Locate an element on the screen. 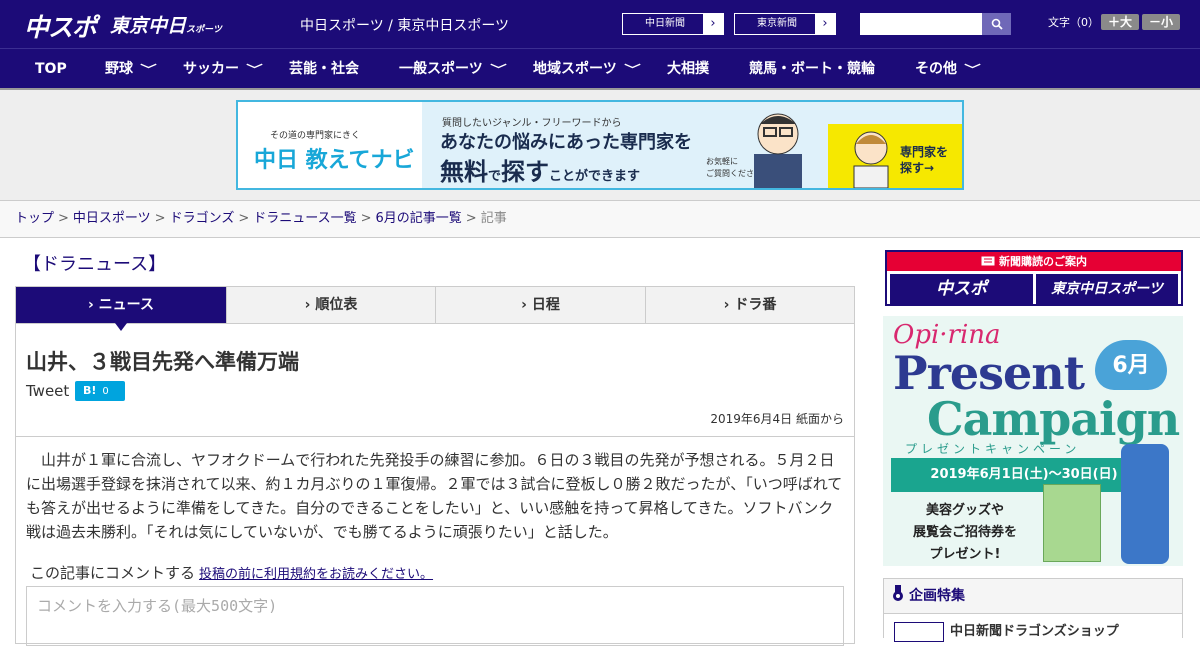 Image resolution: width=1200 pixels, height=646 pixels. banner-cta2: 探す→ is located at coordinates (917, 168).